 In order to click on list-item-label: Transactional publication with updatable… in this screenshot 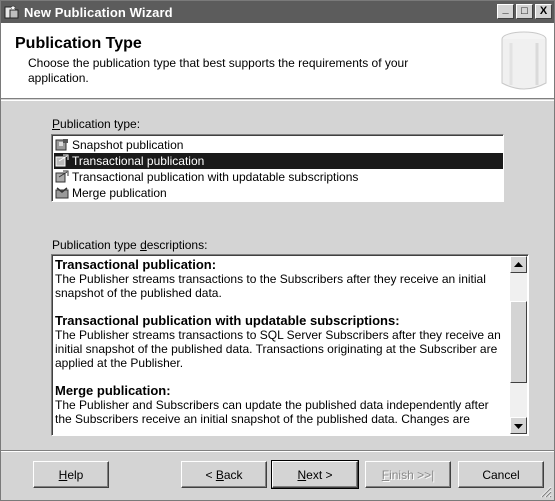, I will do `click(215, 177)`.